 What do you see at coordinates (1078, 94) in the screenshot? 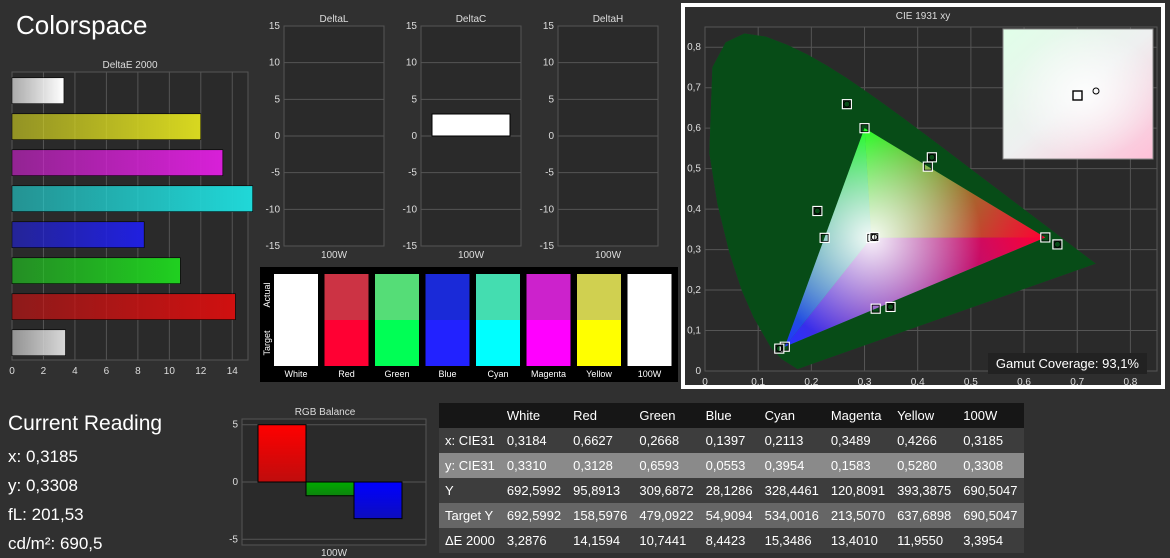
I see `whitepoint-zoom-glow` at bounding box center [1078, 94].